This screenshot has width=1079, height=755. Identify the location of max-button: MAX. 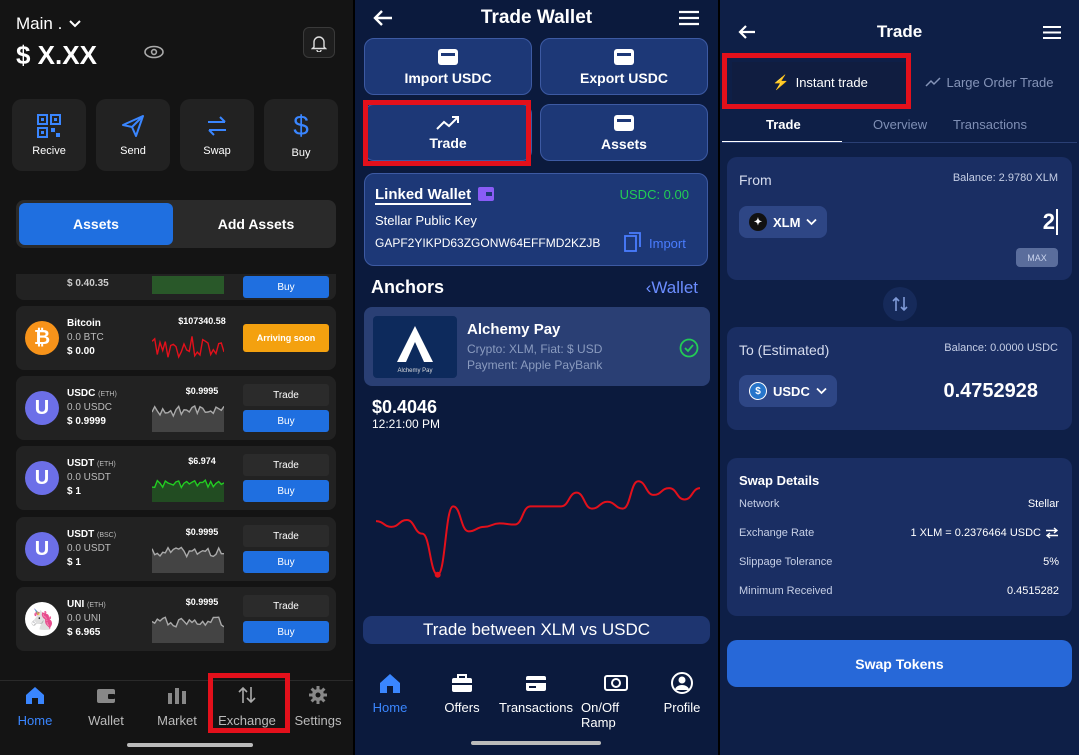
(1037, 257).